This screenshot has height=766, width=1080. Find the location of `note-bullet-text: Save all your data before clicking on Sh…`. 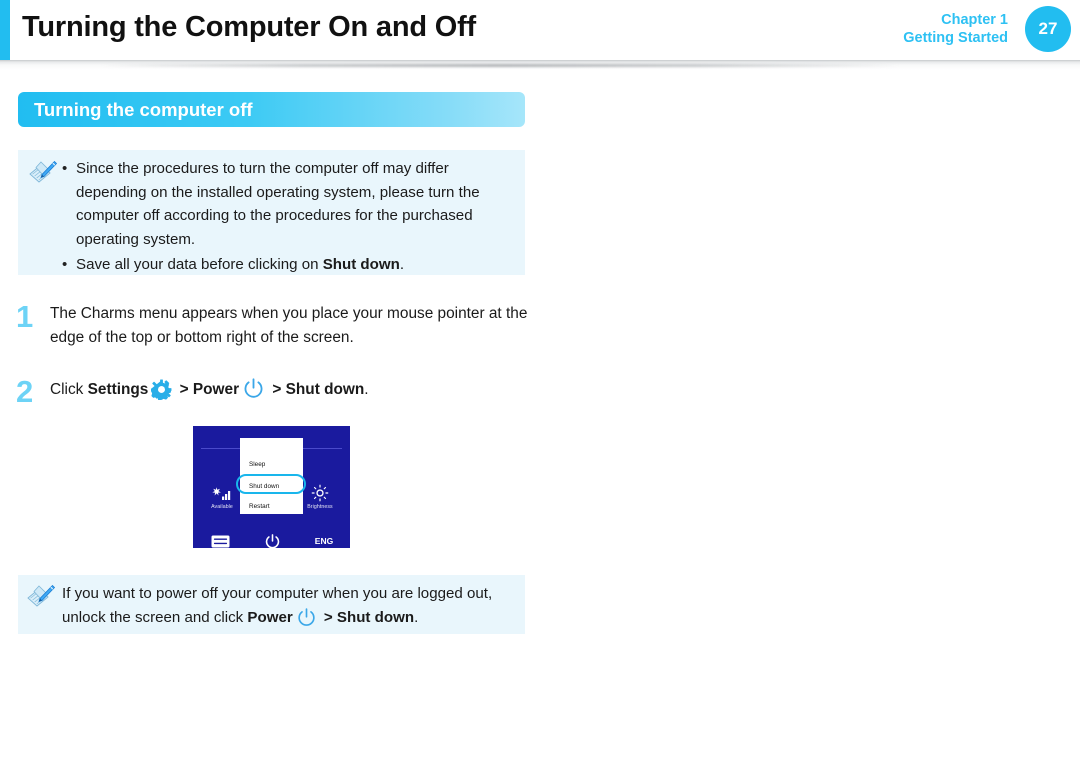

note-bullet-text: Save all your data before clicking on Sh… is located at coordinates (296, 265).